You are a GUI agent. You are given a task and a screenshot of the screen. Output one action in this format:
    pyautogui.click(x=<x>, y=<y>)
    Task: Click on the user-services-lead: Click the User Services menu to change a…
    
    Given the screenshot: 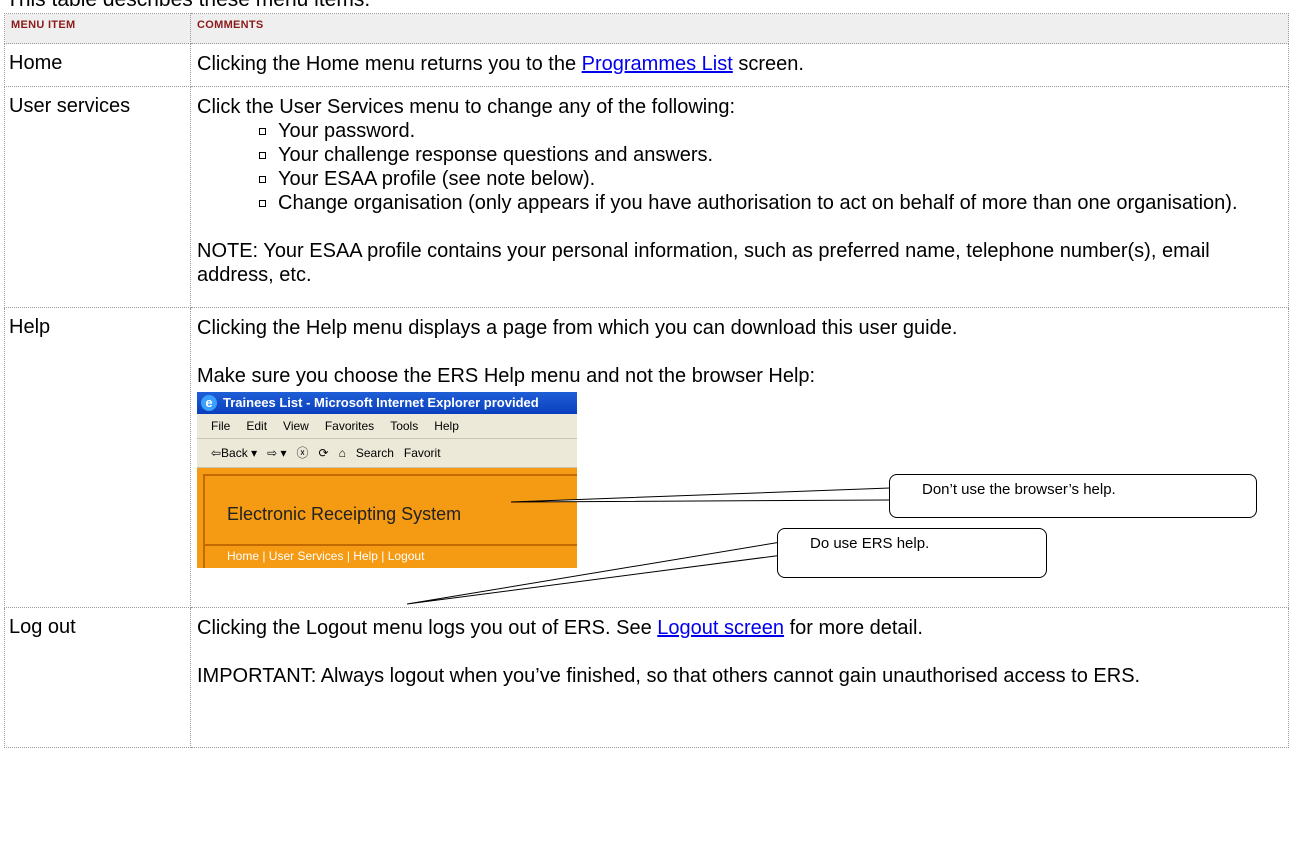 What is the action you would take?
    pyautogui.click(x=466, y=107)
    